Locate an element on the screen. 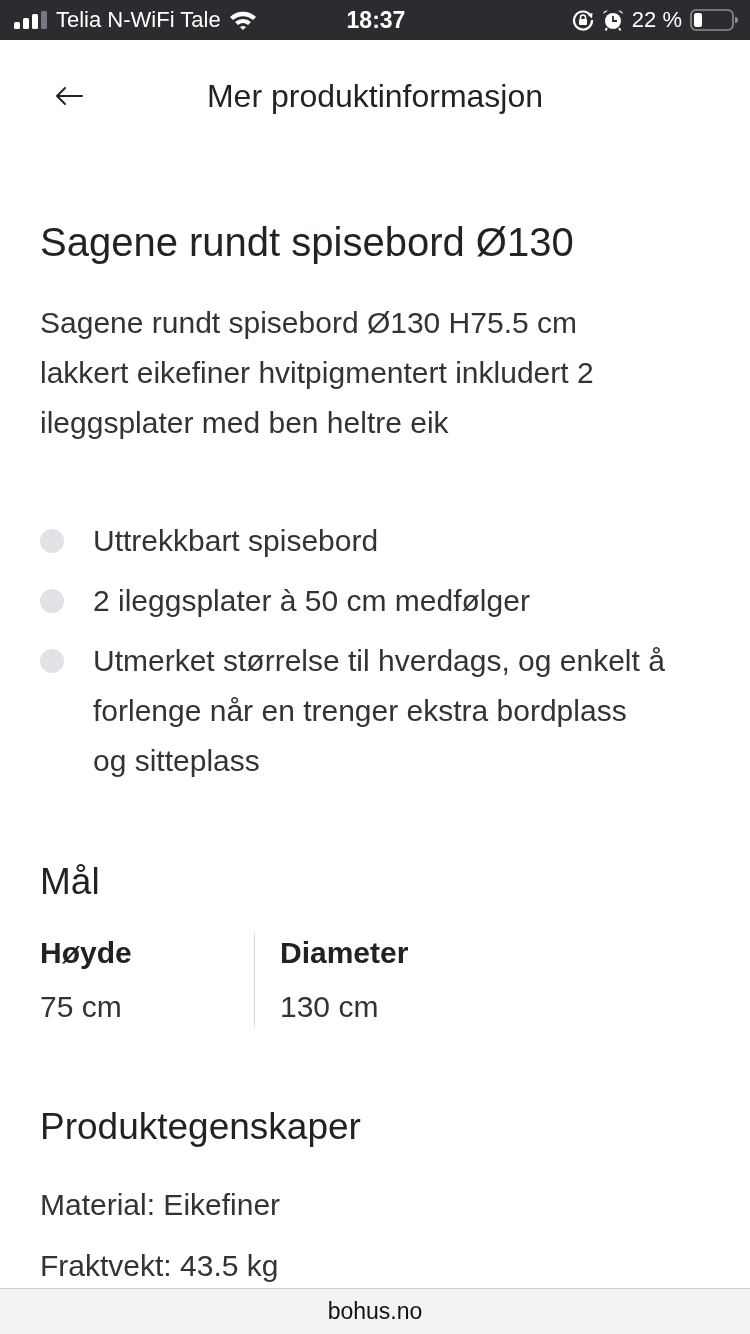 Image resolution: width=750 pixels, height=1334 pixels. address-bar: bohus.no is located at coordinates (375, 1311).